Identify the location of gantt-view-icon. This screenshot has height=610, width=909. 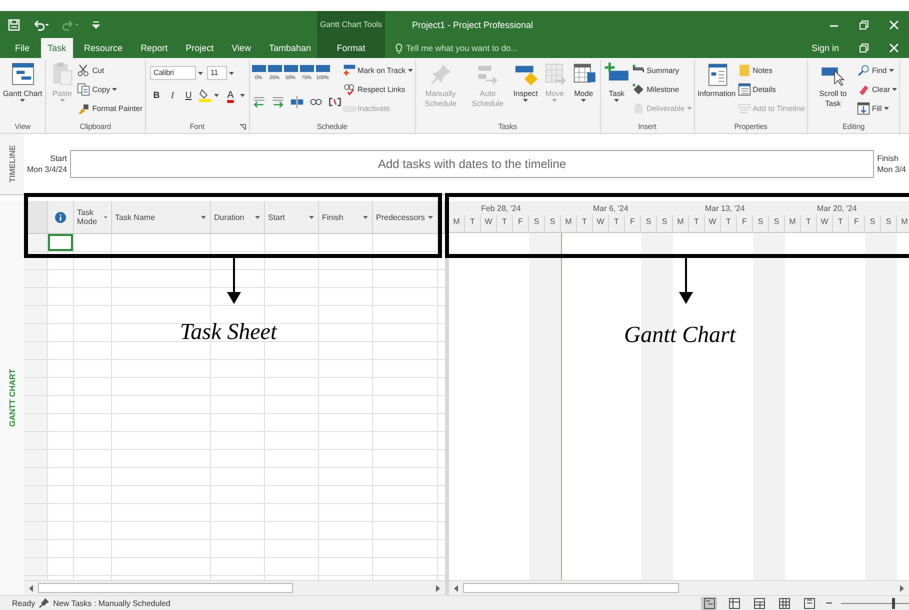
(709, 603).